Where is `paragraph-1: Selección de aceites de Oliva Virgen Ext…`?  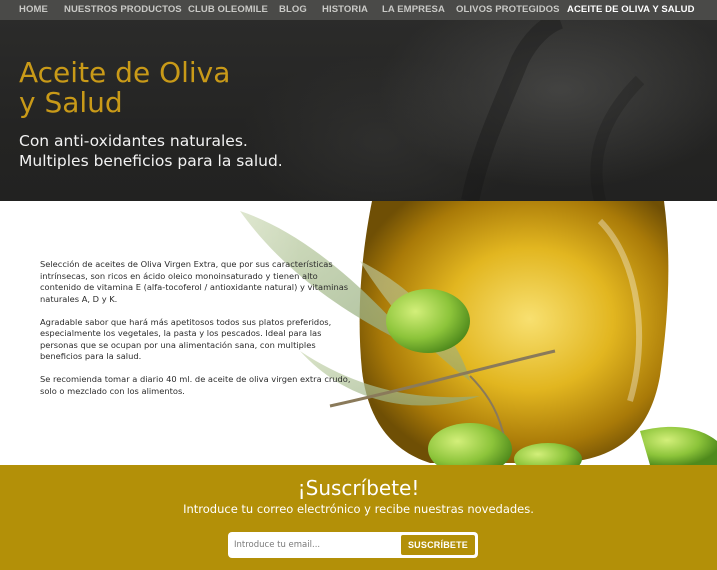
paragraph-1: Selección de aceites de Oliva Virgen Ext… is located at coordinates (194, 281).